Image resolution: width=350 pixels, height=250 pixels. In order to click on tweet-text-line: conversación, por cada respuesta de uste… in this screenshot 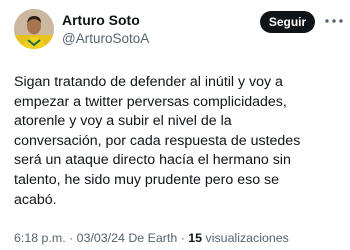, I will do `click(157, 140)`.